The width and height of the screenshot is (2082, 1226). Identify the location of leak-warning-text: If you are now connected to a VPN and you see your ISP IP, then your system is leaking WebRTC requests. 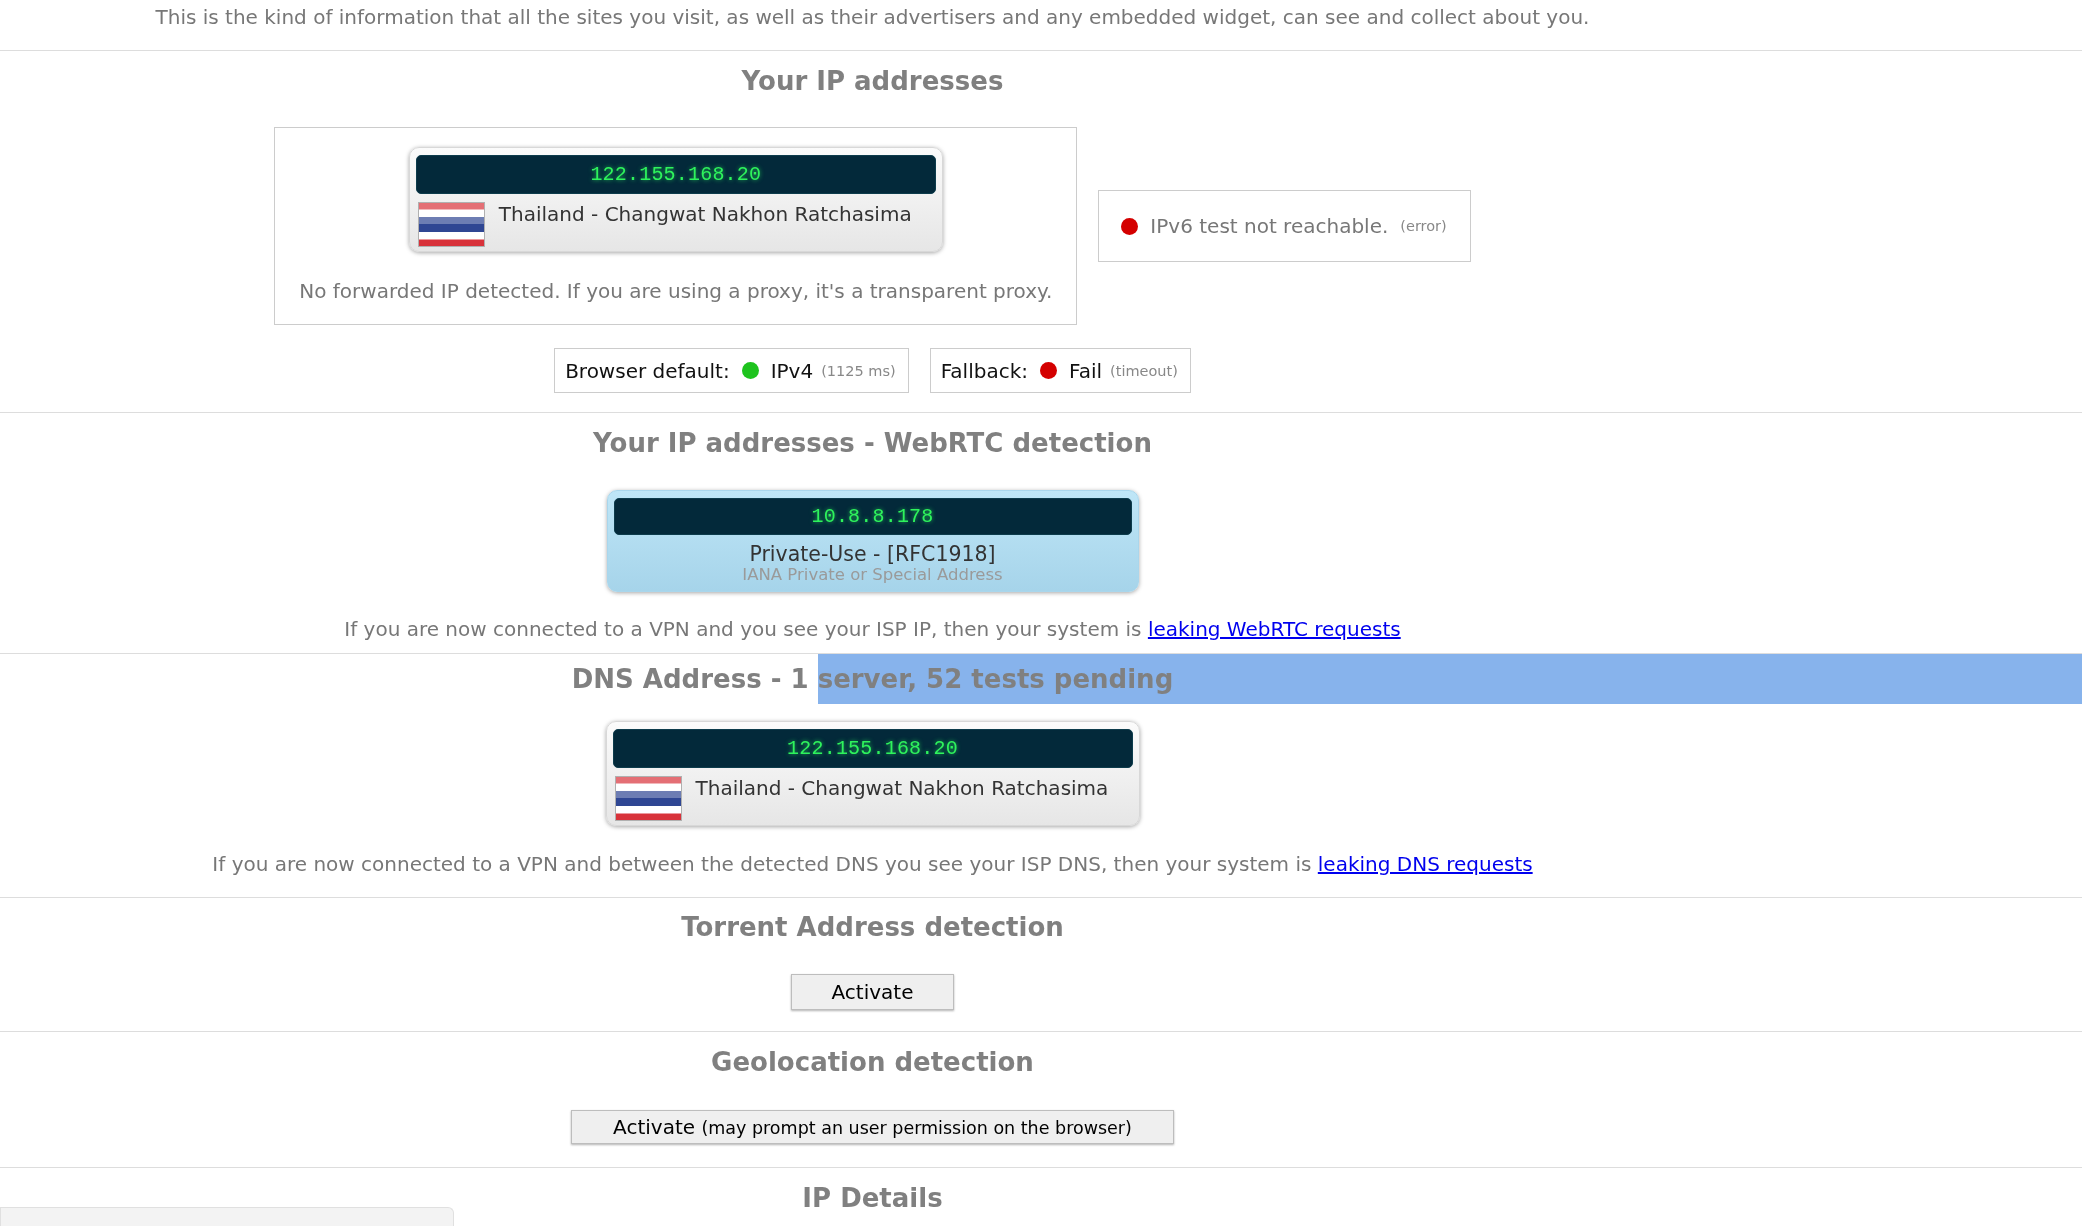
(872, 629).